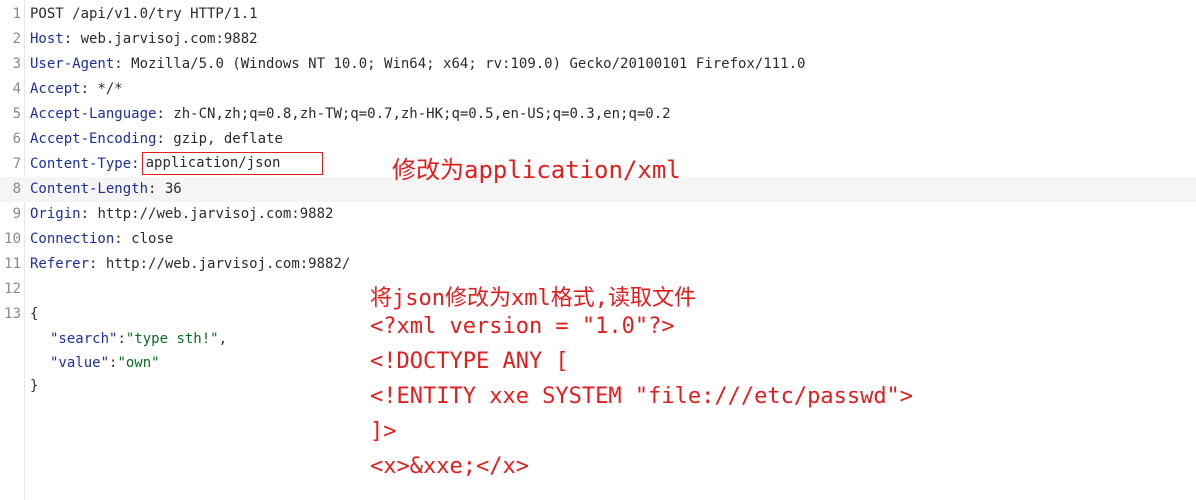  I want to click on xxe-payload-line: <?xml version = "1.0"?>, so click(522, 326).